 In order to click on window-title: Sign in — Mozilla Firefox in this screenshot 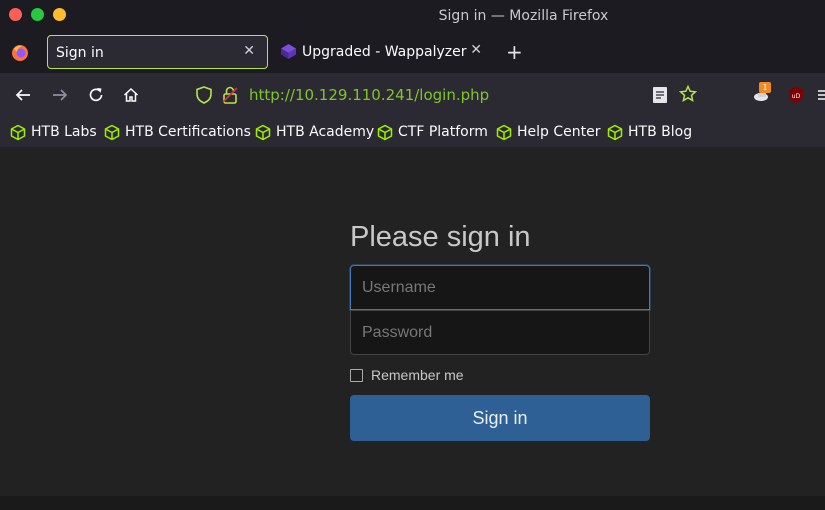, I will do `click(523, 16)`.